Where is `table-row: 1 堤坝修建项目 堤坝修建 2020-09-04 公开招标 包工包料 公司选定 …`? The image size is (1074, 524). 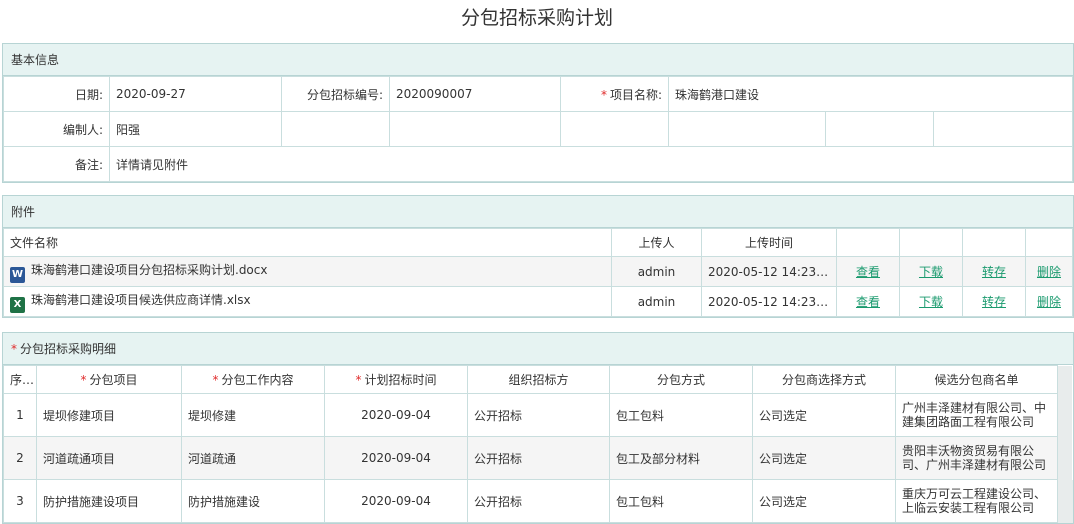 table-row: 1 堤坝修建项目 堤坝修建 2020-09-04 公开招标 包工包料 公司选定 … is located at coordinates (538, 415).